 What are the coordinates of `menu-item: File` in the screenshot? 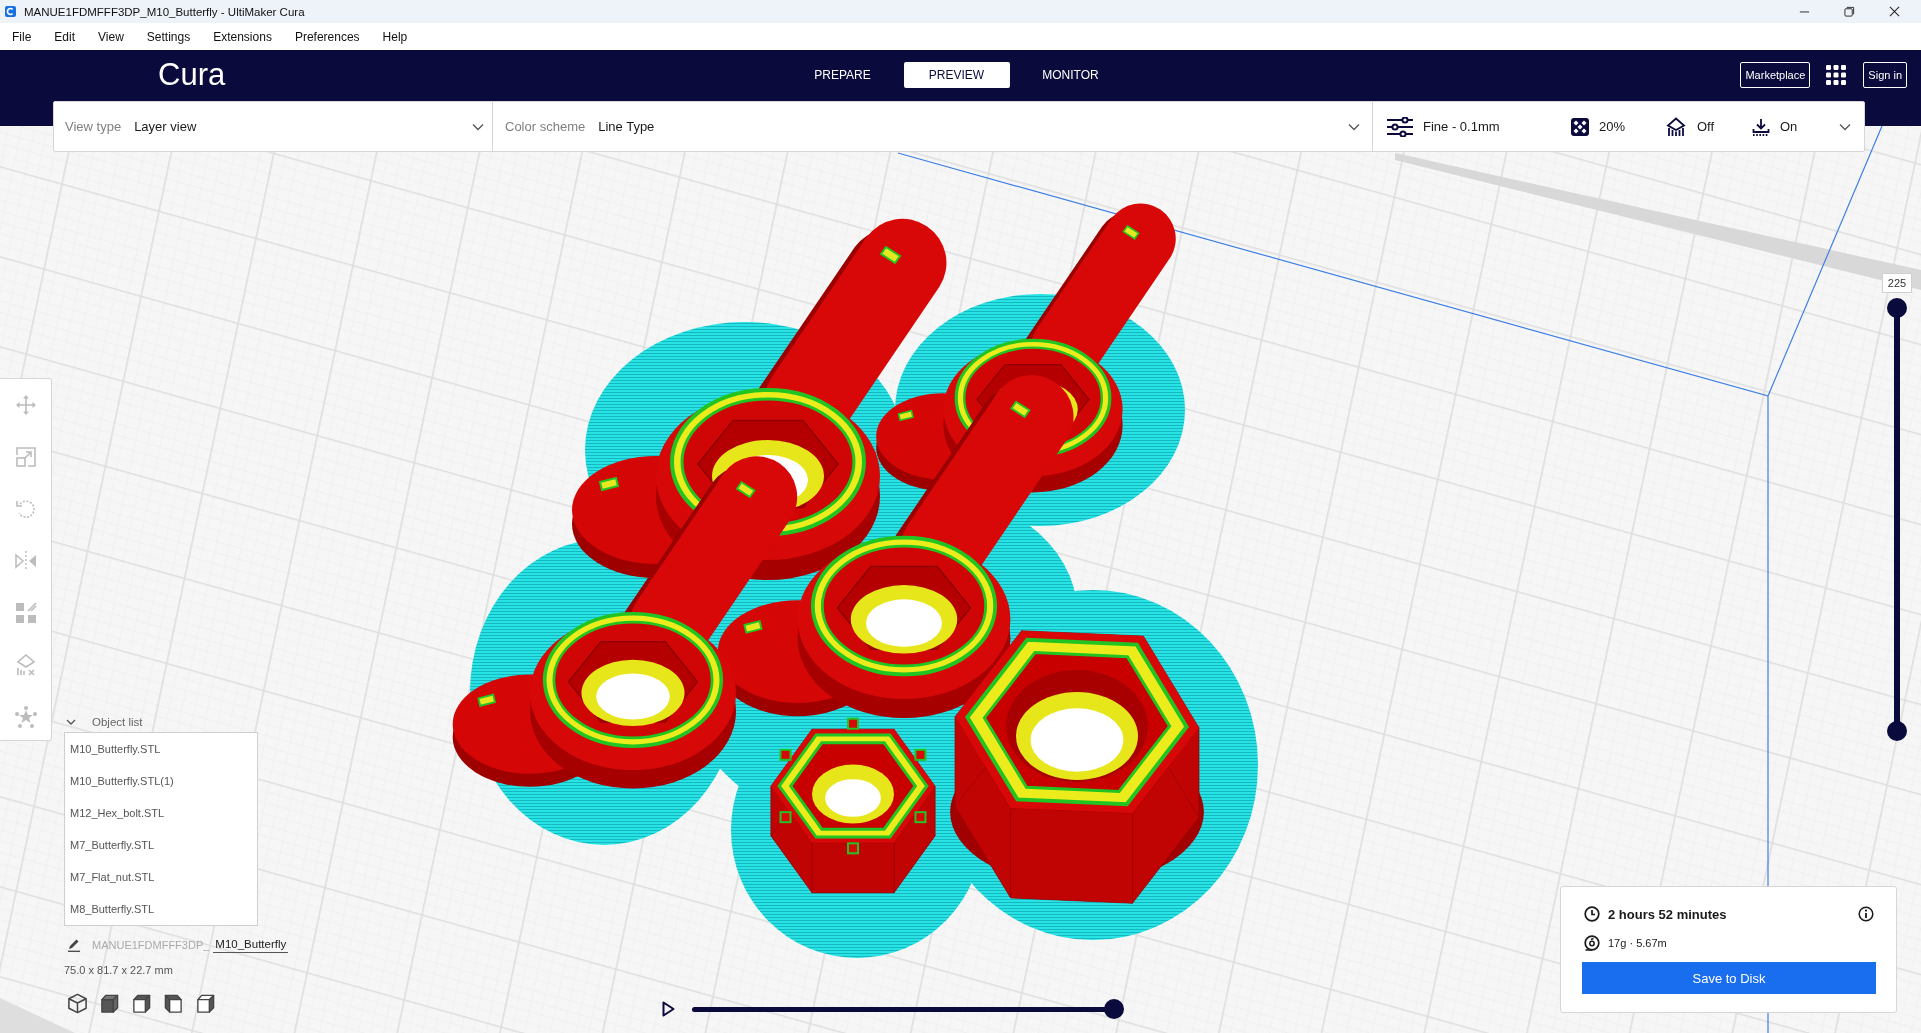 It's located at (22, 36).